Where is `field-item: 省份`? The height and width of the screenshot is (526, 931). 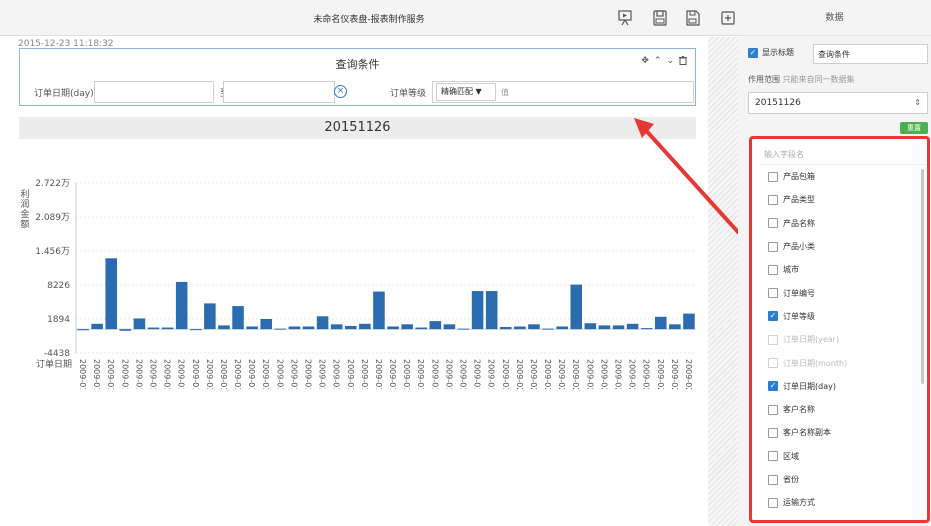 field-item: 省份 is located at coordinates (843, 479).